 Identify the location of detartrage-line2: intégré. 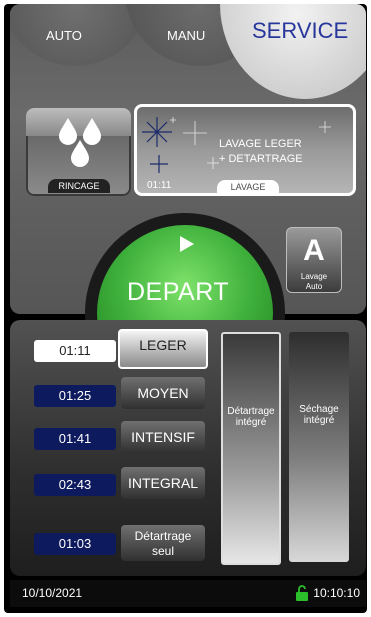
(251, 422).